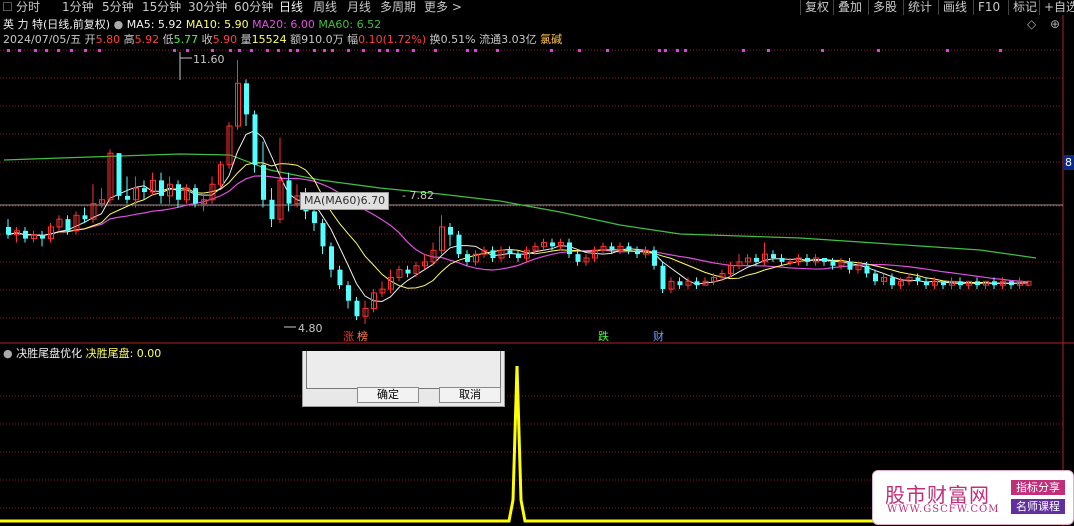 The width and height of the screenshot is (1074, 526). I want to click on indicator-name: 决胜尾盘优化, so click(49, 353).